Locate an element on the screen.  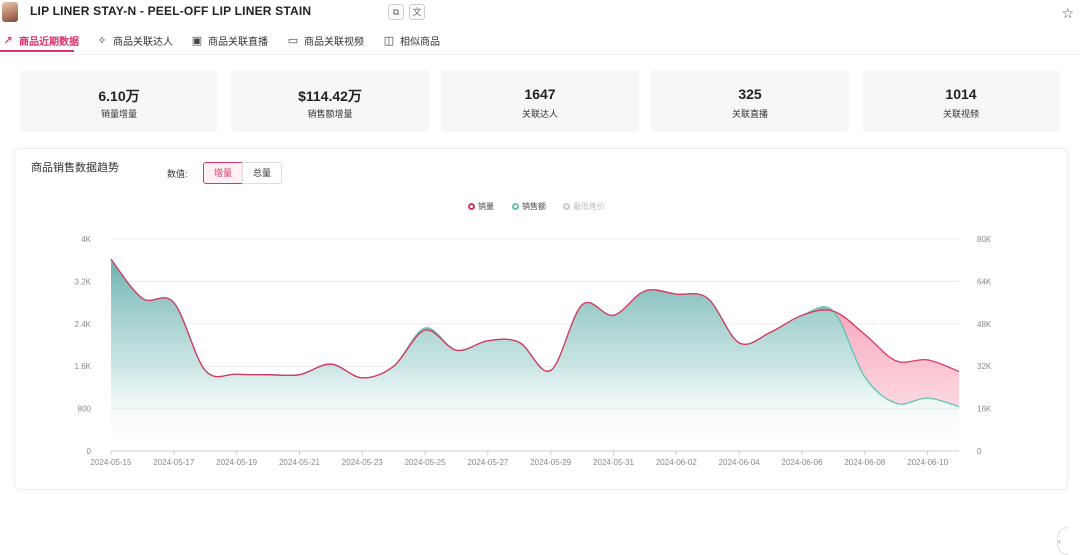
tab-related-live: ▣ 商品关联直播 is located at coordinates (229, 40).